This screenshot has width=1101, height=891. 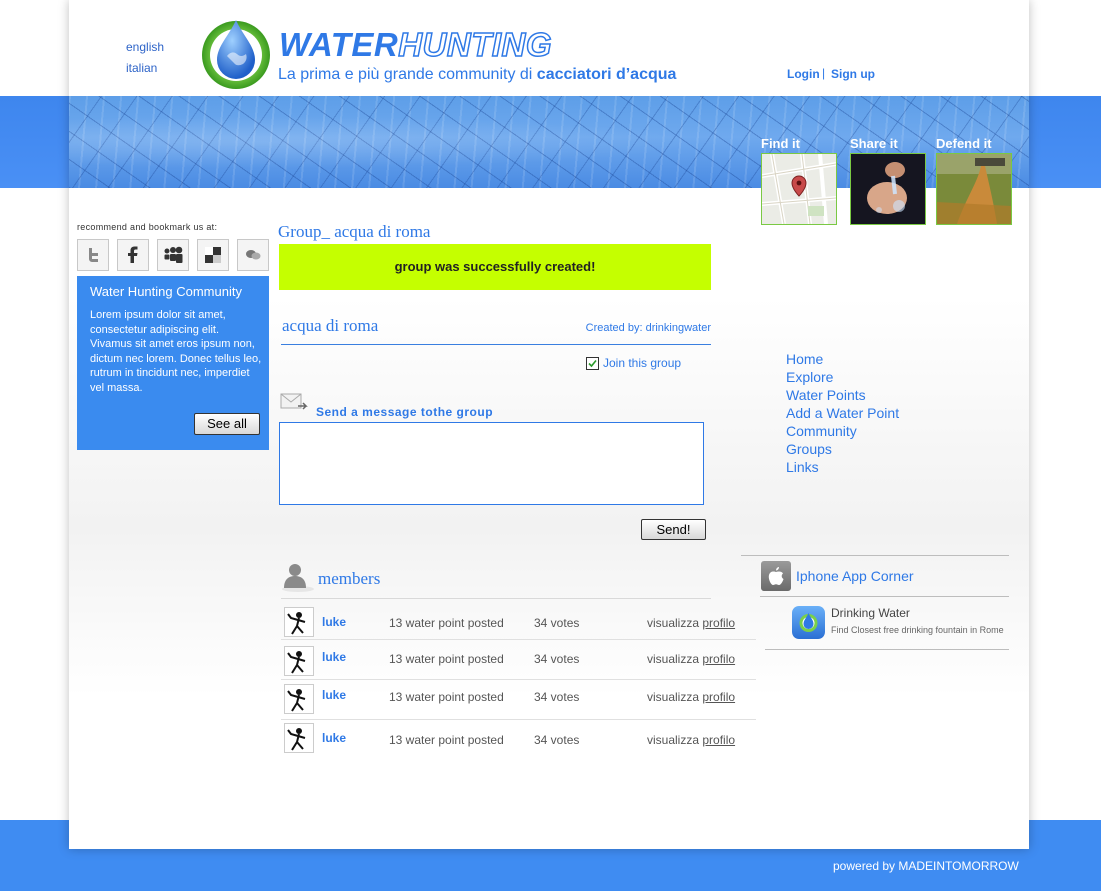 What do you see at coordinates (295, 405) in the screenshot?
I see `envelope-icon` at bounding box center [295, 405].